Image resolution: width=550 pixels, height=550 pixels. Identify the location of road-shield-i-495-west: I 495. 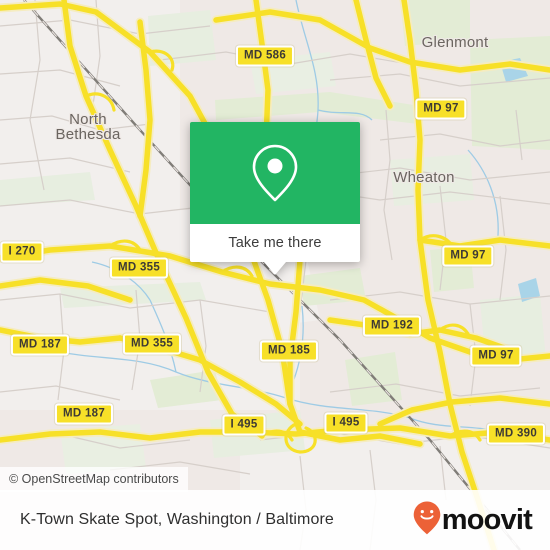
(244, 425).